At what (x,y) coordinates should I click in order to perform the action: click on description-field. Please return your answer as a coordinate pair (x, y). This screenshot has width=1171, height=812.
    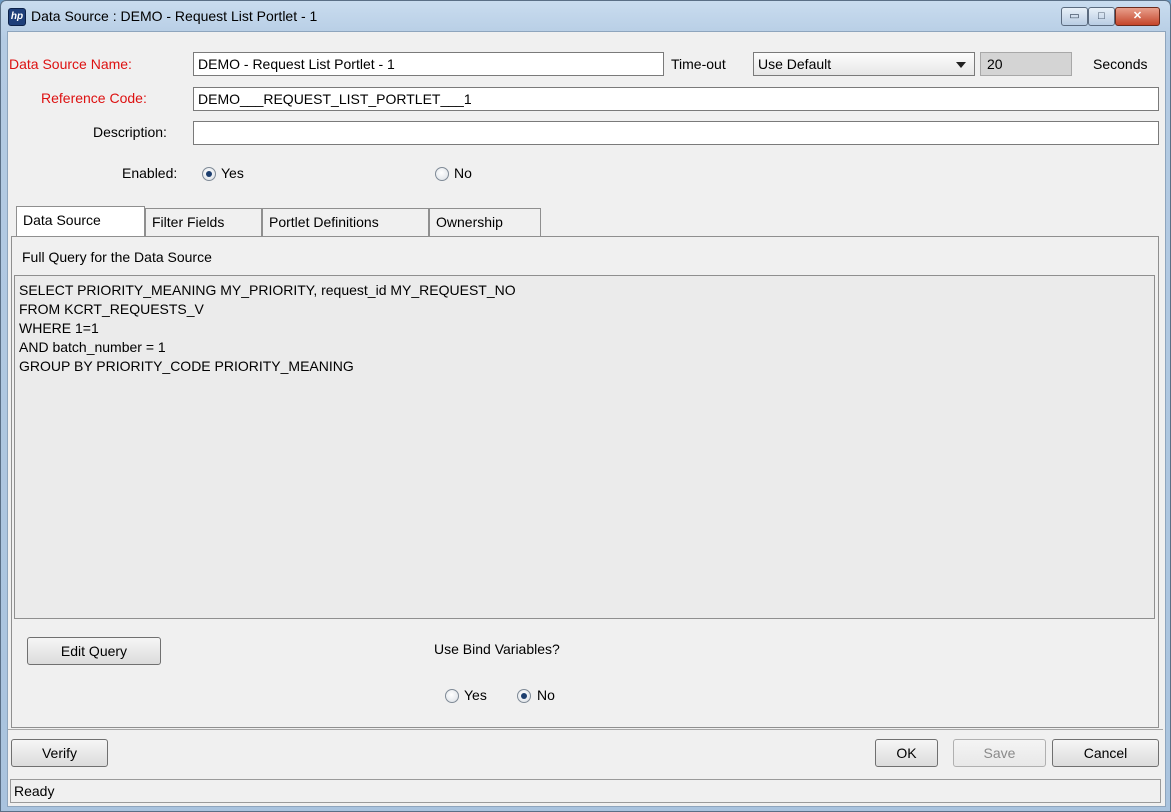
    Looking at the image, I should click on (676, 133).